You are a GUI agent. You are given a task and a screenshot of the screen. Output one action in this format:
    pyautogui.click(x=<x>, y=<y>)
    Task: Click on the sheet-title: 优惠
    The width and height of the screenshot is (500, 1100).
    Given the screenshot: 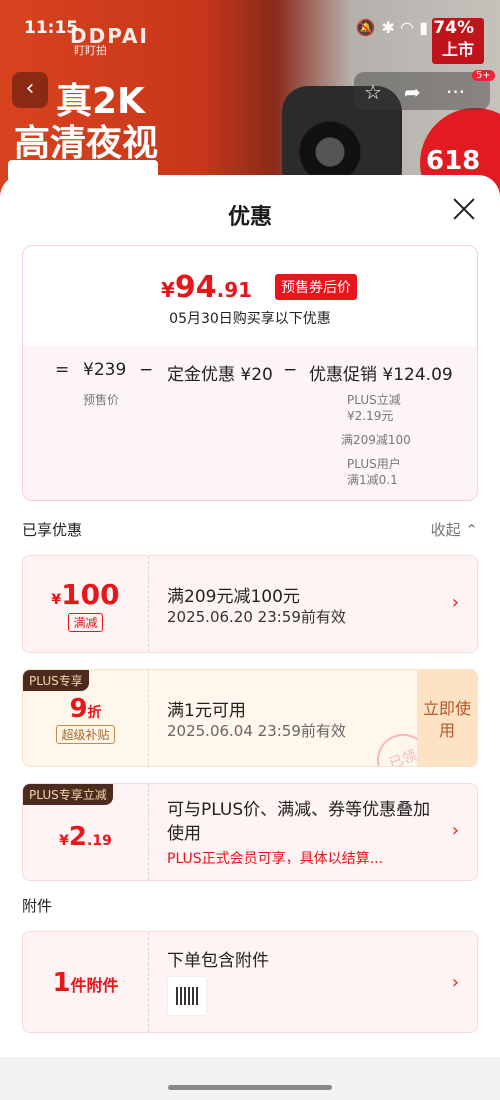 What is the action you would take?
    pyautogui.click(x=249, y=217)
    